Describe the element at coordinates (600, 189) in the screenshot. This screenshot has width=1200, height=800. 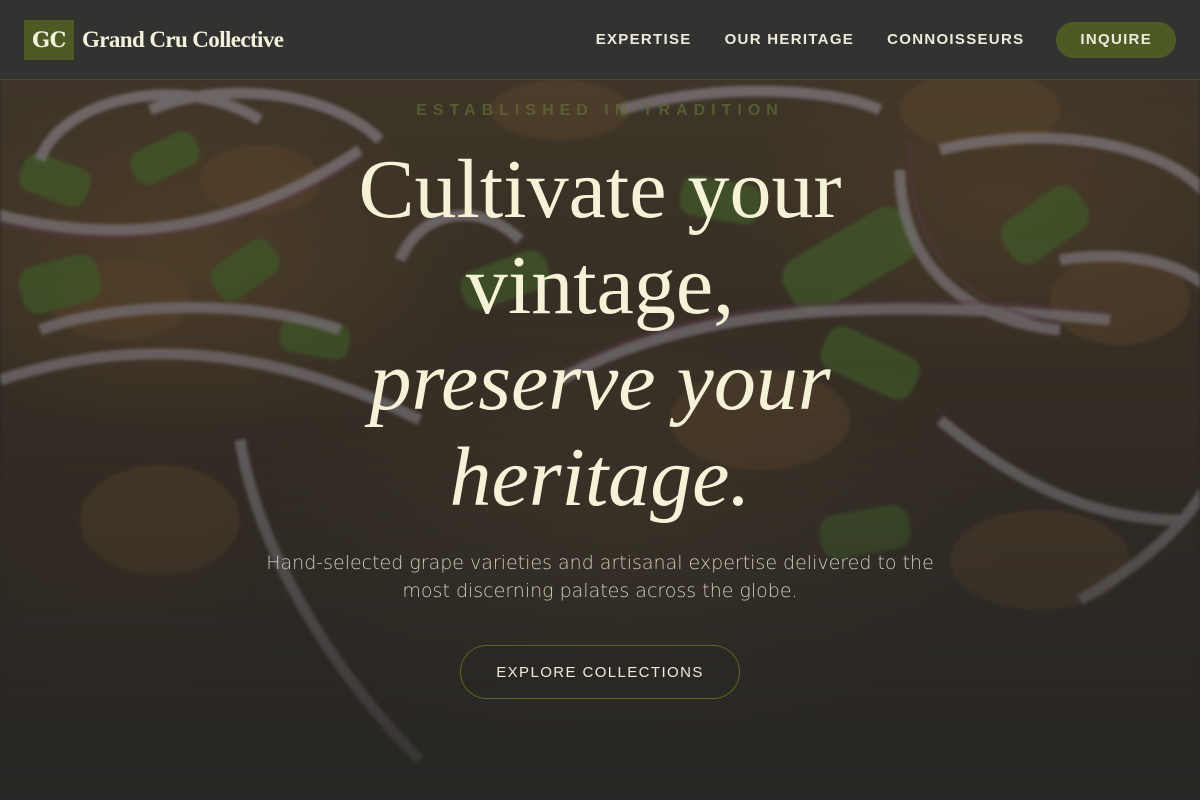
I see `headline-line-1: Cultivate your` at that location.